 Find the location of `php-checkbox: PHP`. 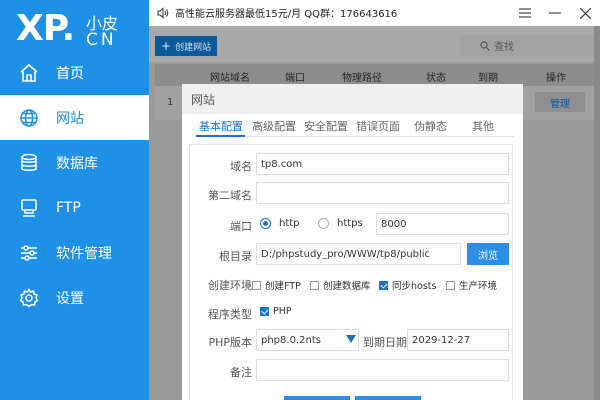

php-checkbox: PHP is located at coordinates (276, 311).